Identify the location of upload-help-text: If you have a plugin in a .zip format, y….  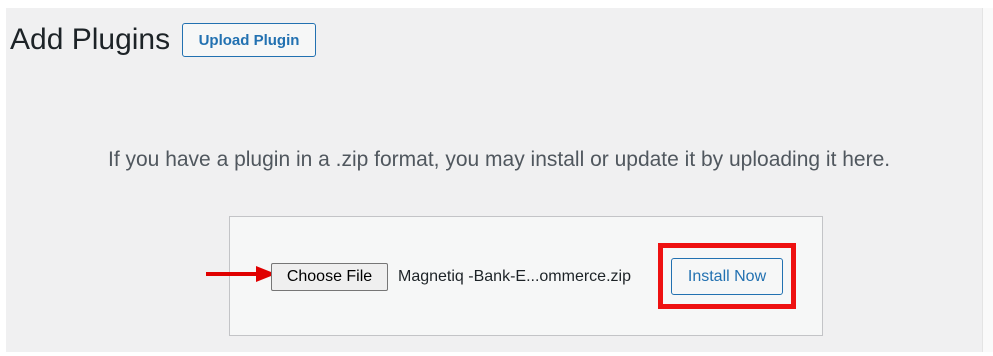
(499, 159).